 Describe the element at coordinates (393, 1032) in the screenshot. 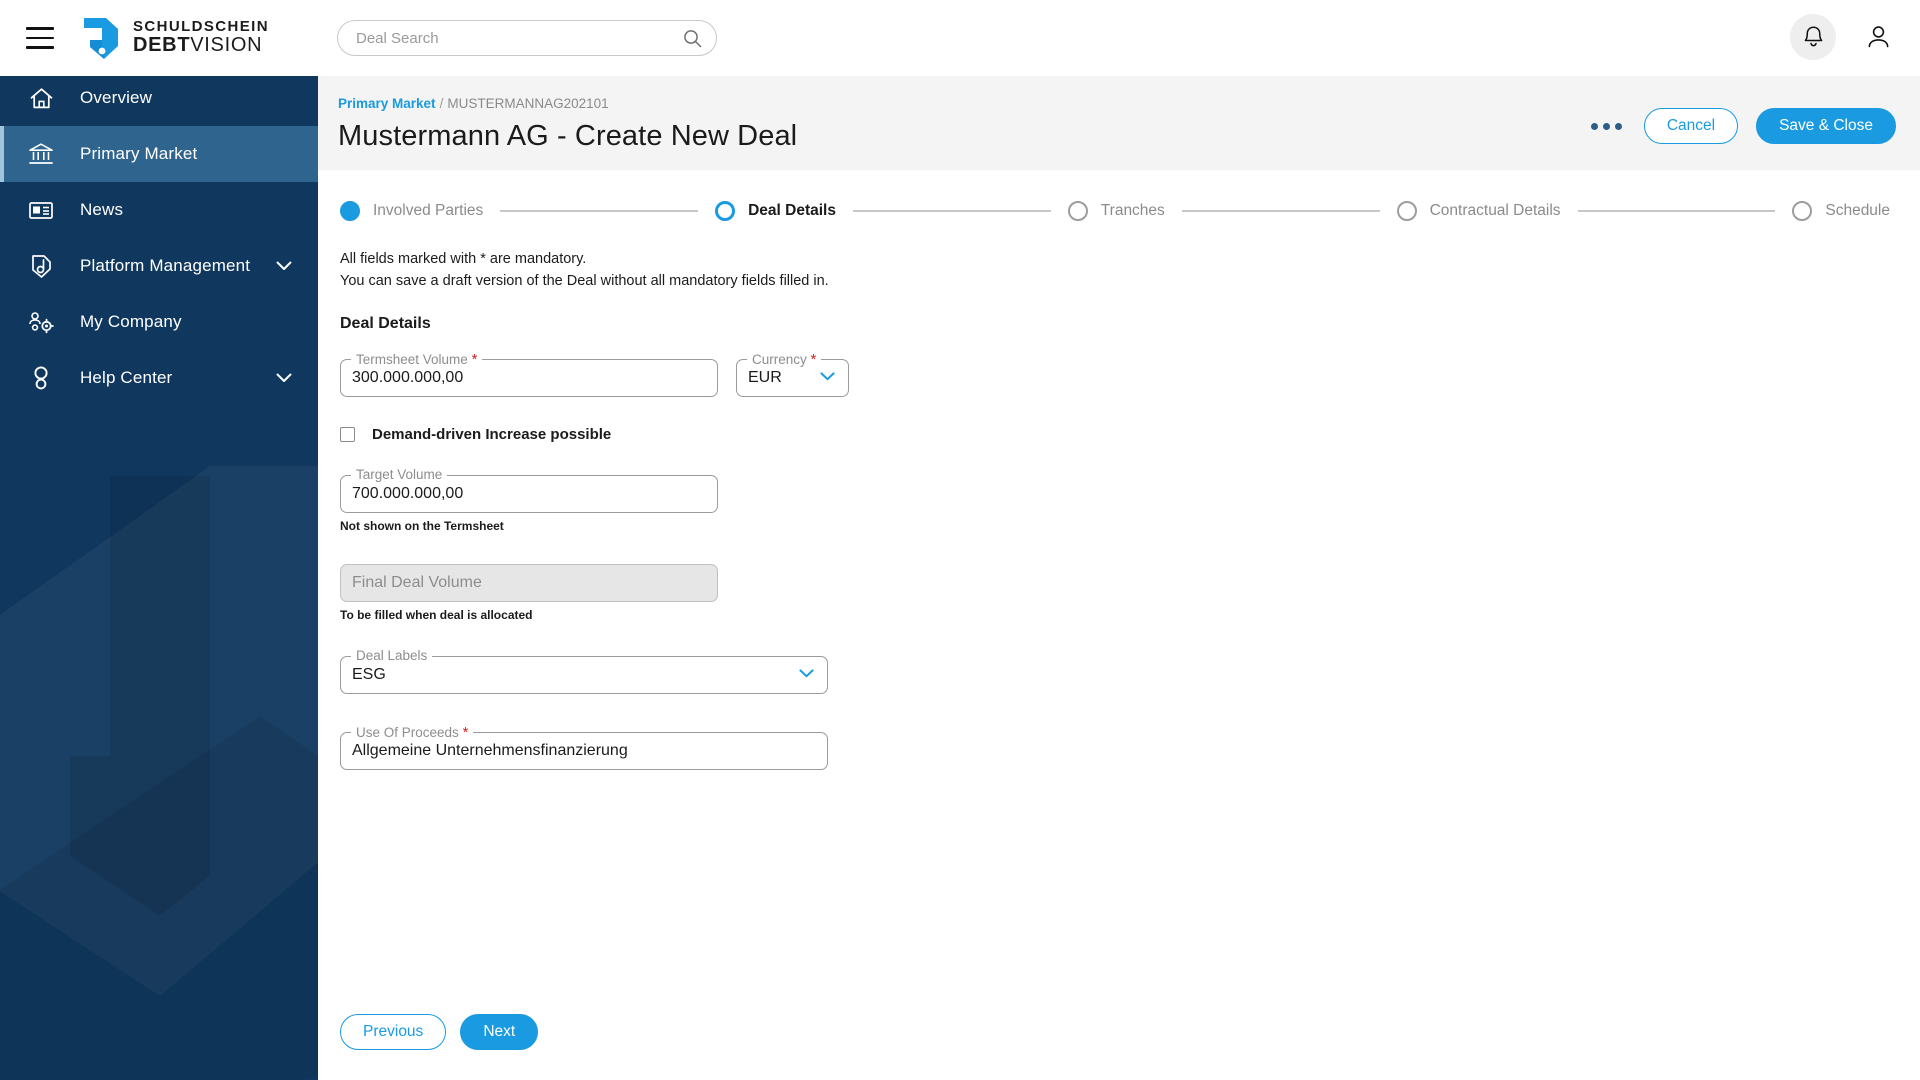

I see `previous-button: Previous` at that location.